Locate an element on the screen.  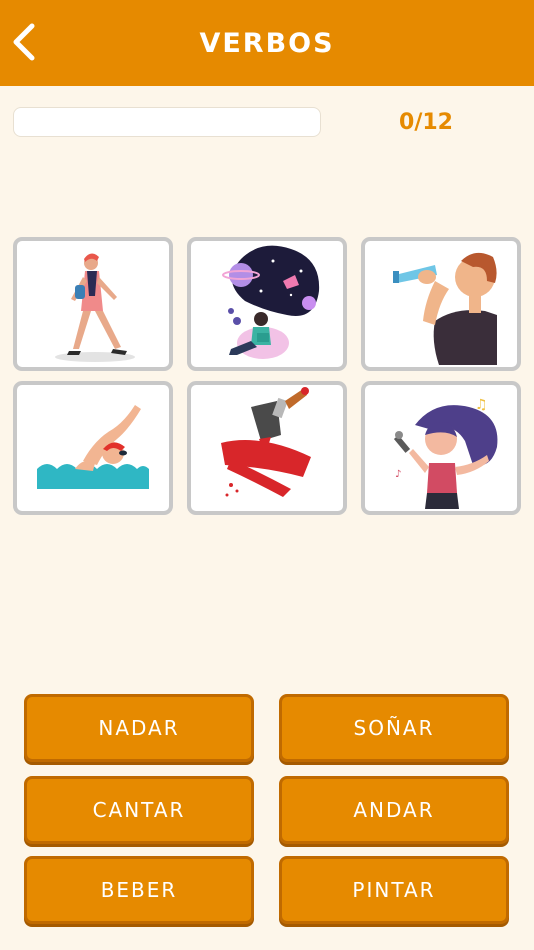
page-title: VERBOS is located at coordinates (267, 43).